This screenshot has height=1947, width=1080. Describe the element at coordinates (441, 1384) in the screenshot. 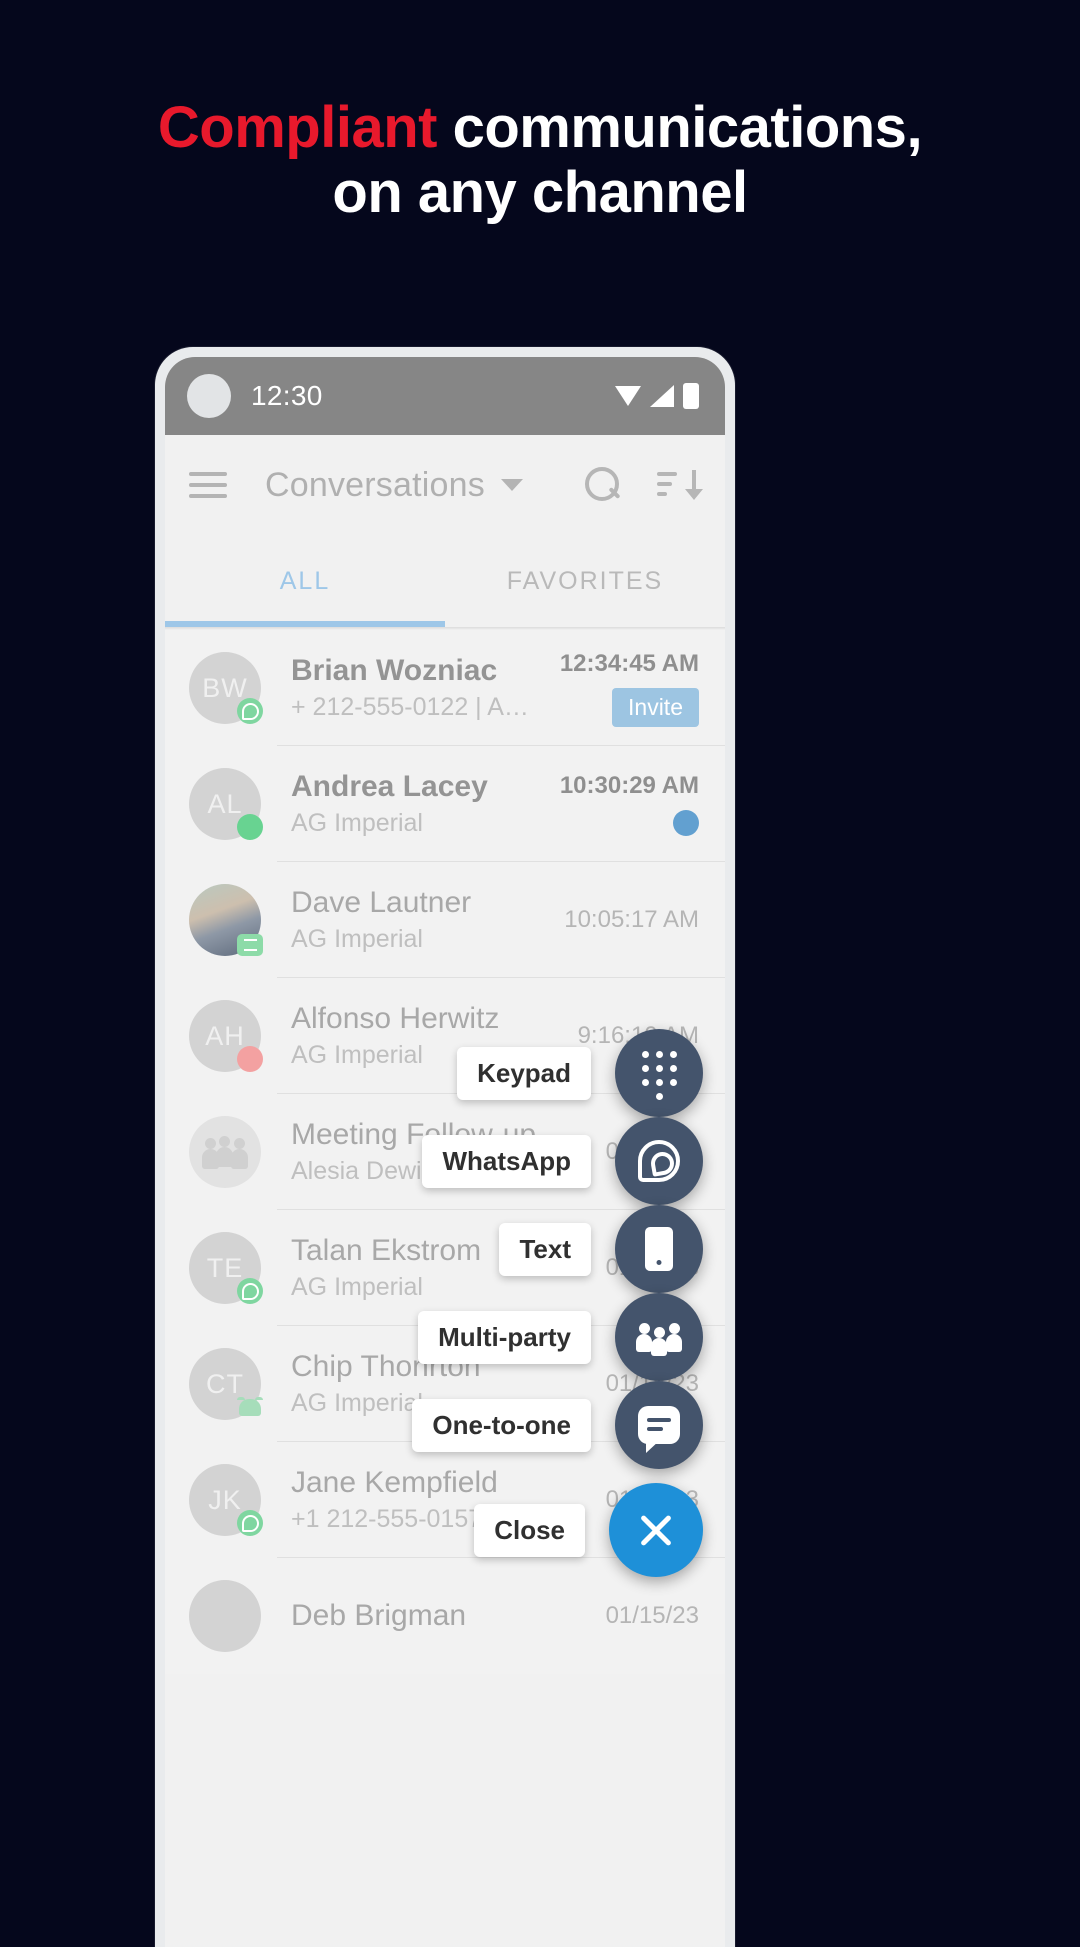

I see `list-item-text: Chip Thonrton AG Imperial` at that location.